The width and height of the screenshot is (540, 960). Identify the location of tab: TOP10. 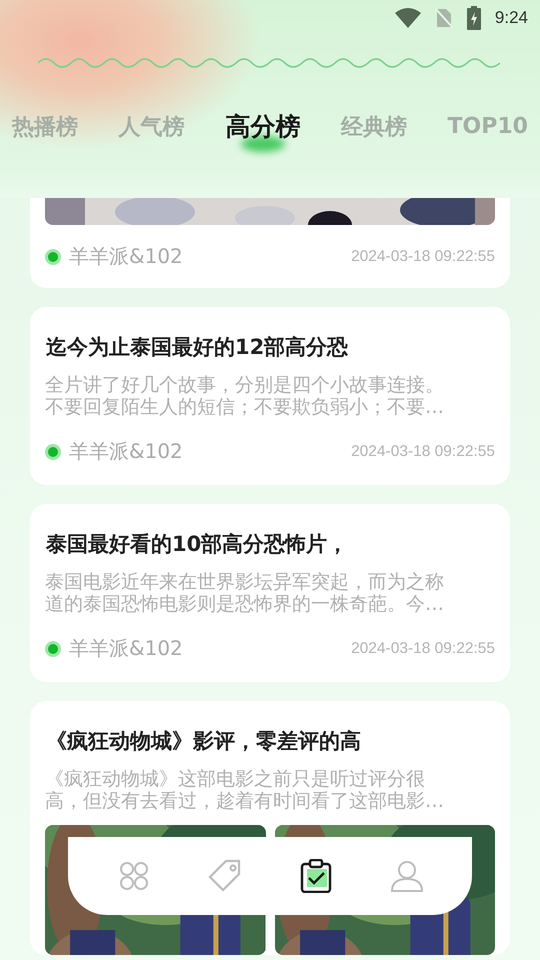
(488, 133).